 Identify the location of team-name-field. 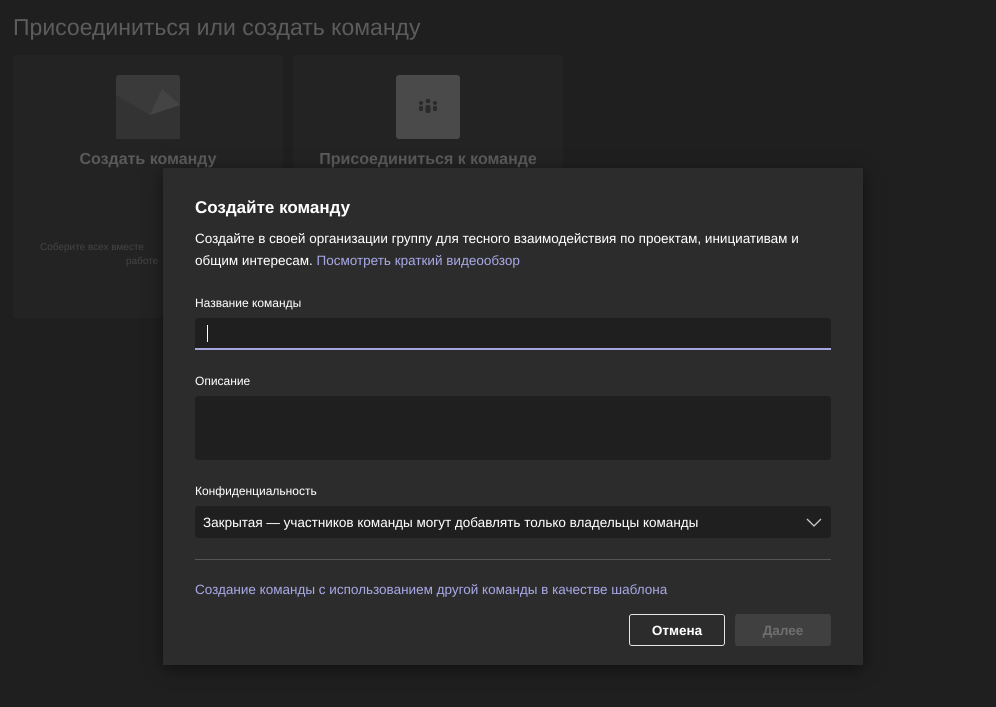
(513, 334).